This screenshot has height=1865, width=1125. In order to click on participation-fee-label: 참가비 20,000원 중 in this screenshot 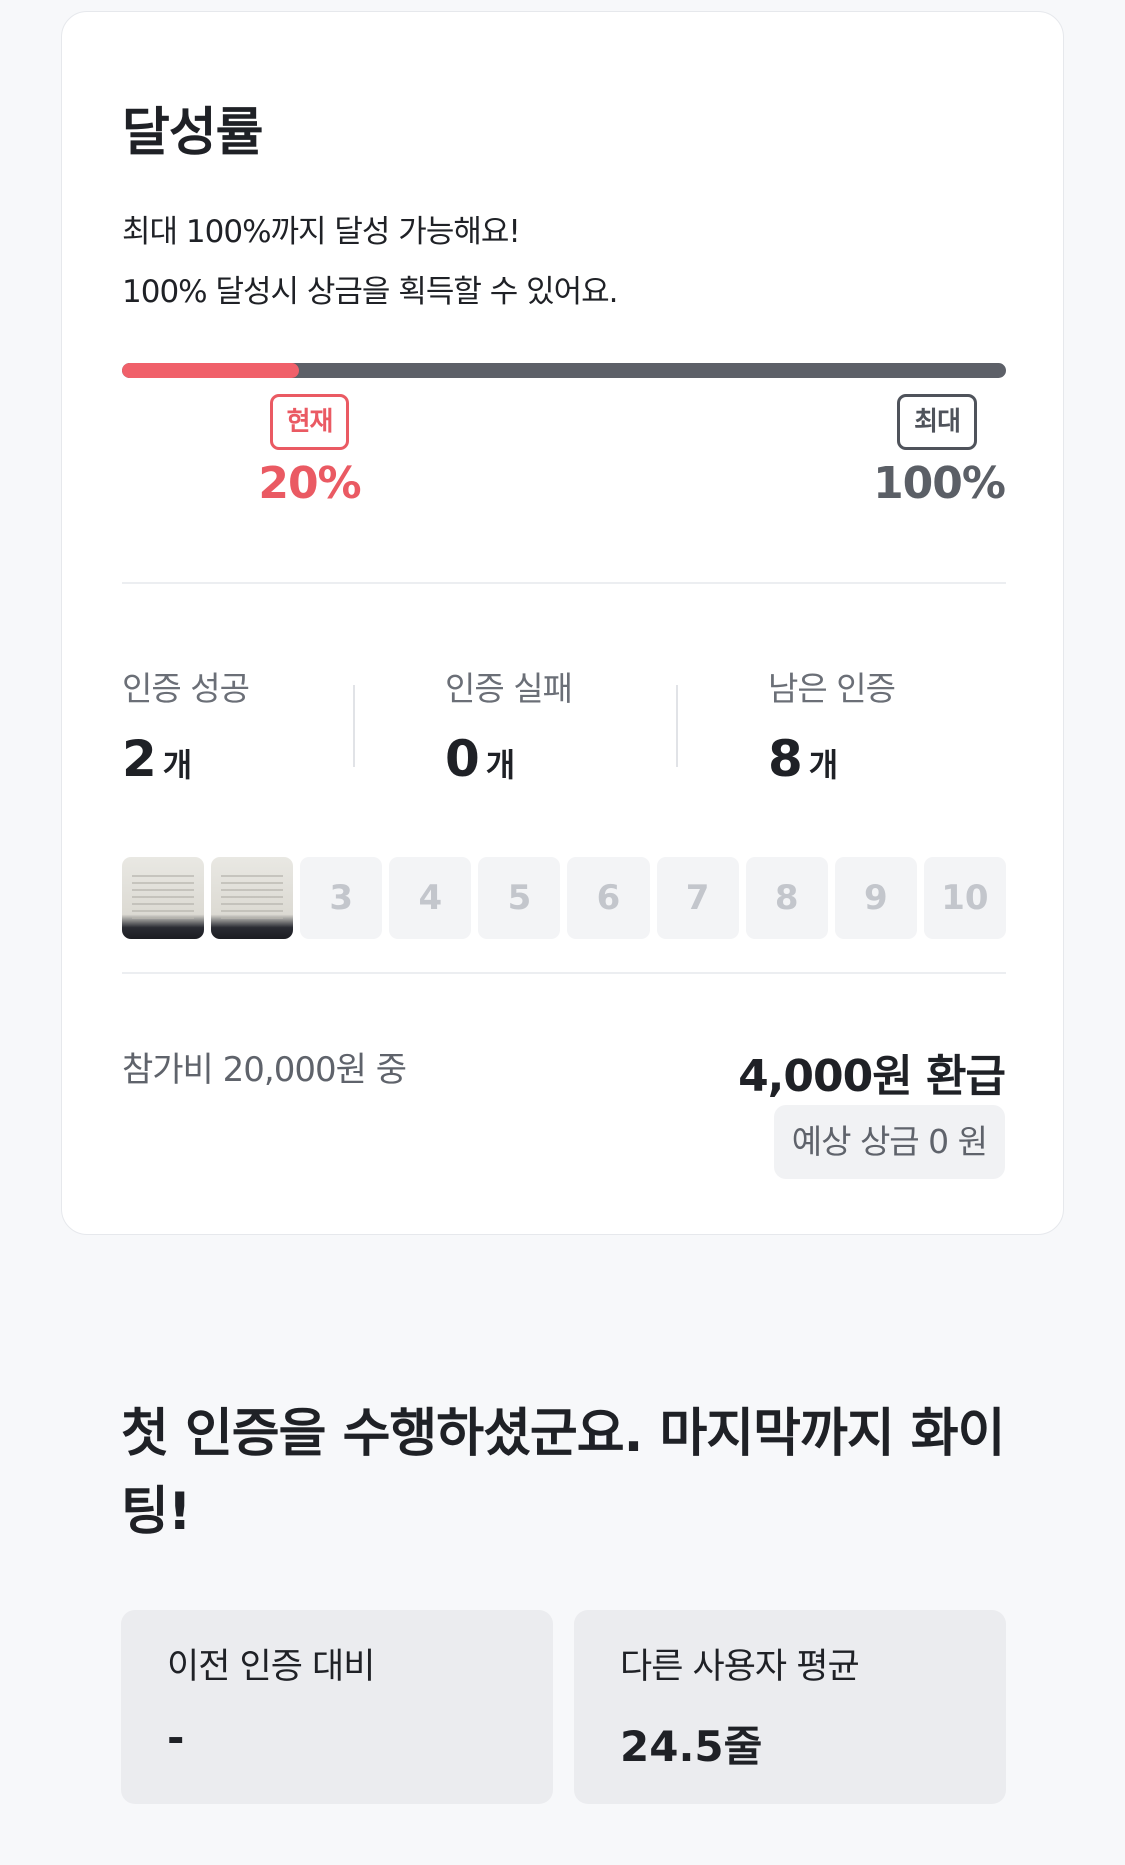, I will do `click(264, 1070)`.